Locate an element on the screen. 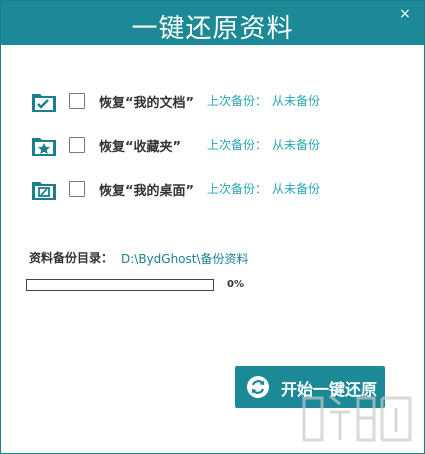  folder-desktop-icon is located at coordinates (44, 191).